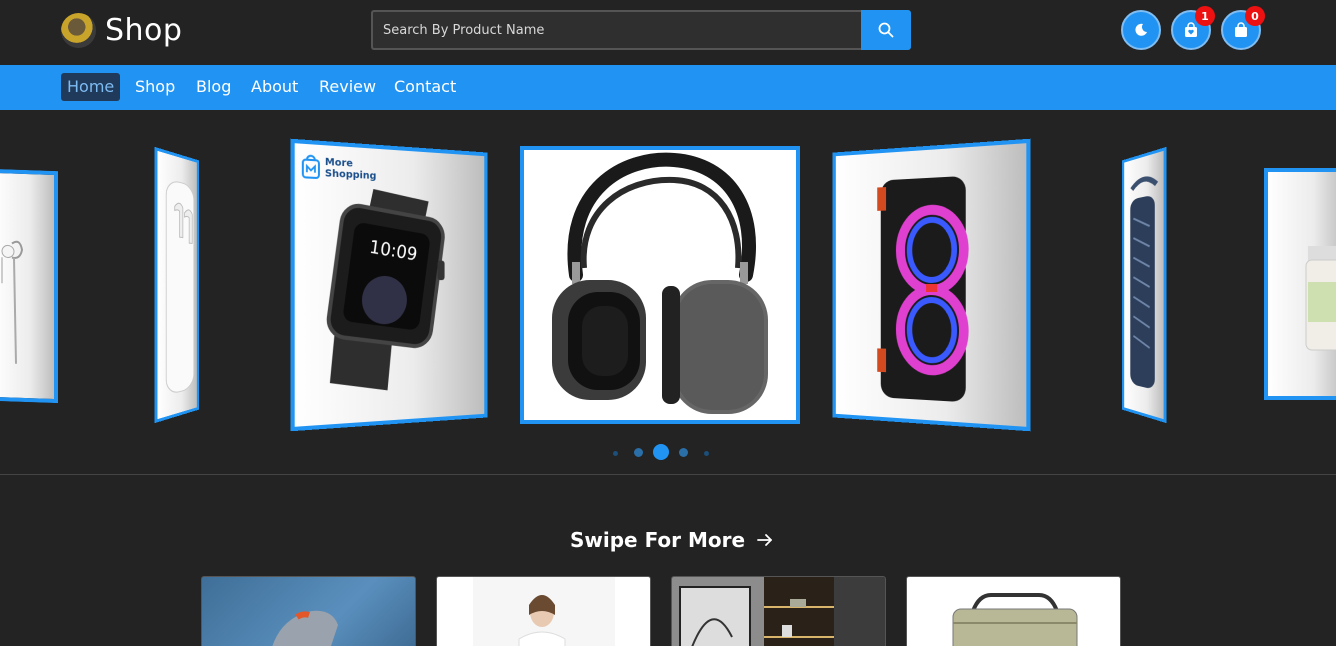 This screenshot has width=1336, height=646. What do you see at coordinates (616, 30) in the screenshot?
I see `search-input` at bounding box center [616, 30].